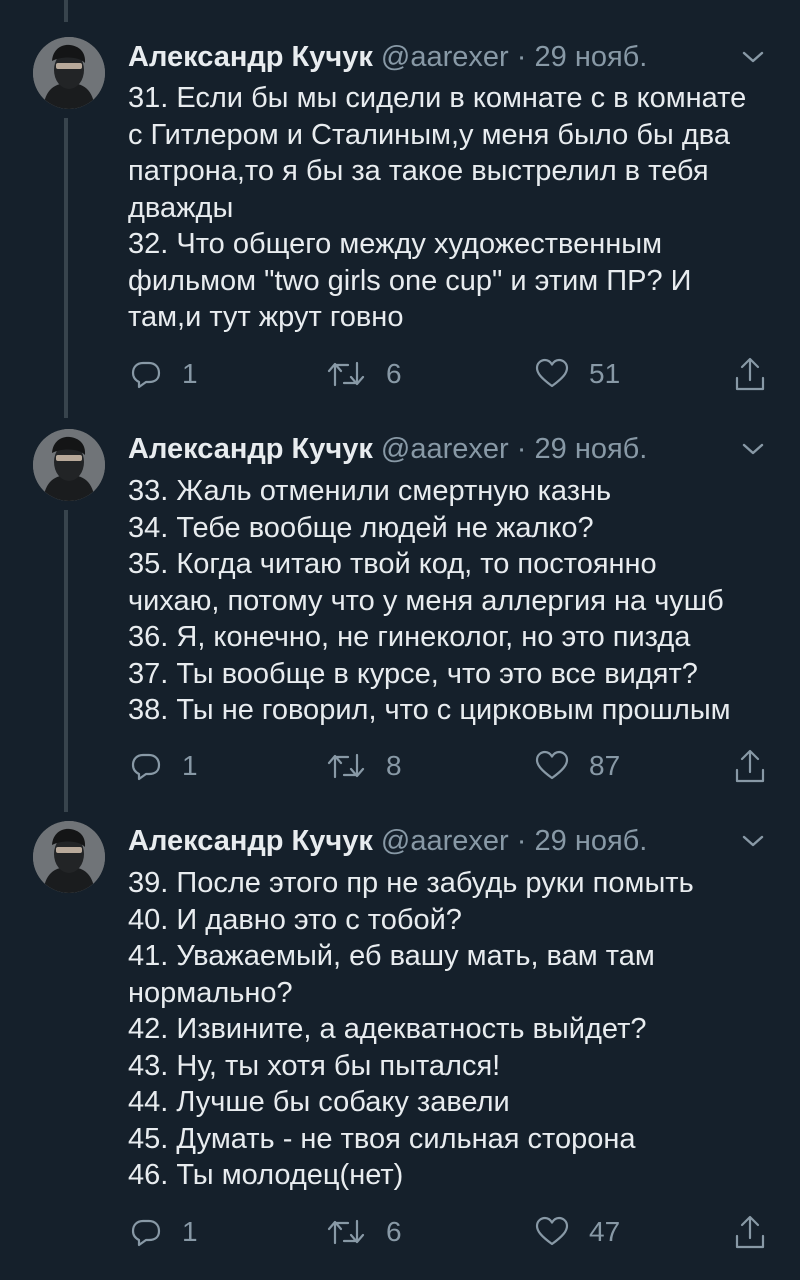 The width and height of the screenshot is (800, 1280). I want to click on tweet-line: 42. Извините, а адекватность выйдет?, so click(387, 1029).